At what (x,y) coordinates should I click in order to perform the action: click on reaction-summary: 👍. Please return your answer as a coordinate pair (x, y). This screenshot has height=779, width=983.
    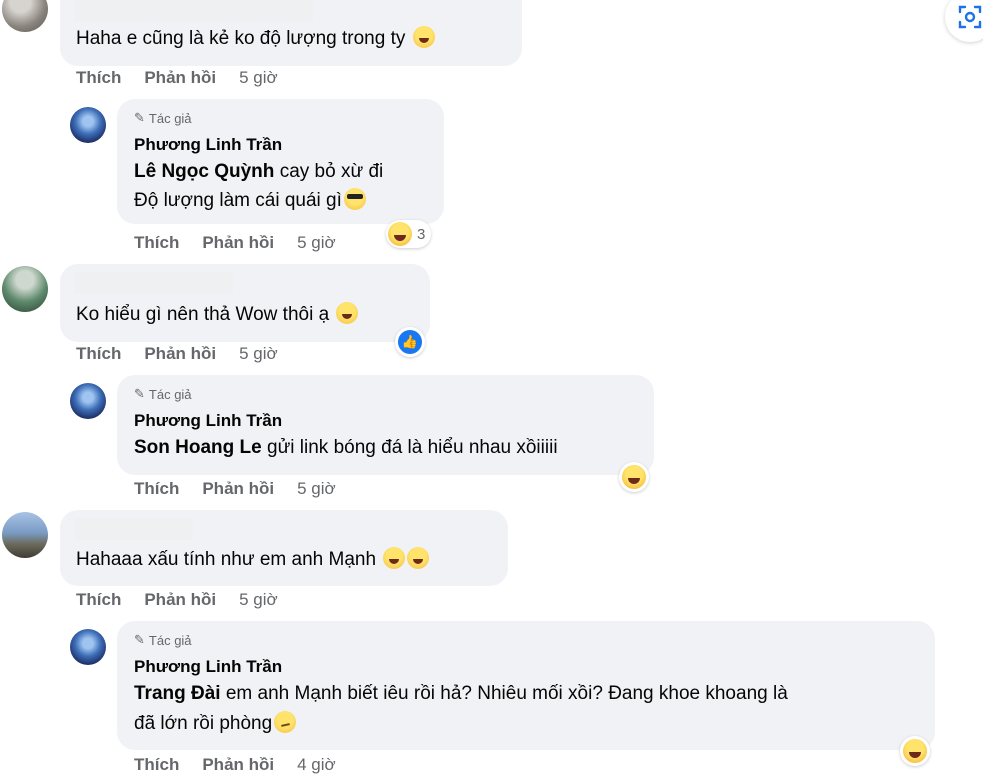
    Looking at the image, I should click on (410, 342).